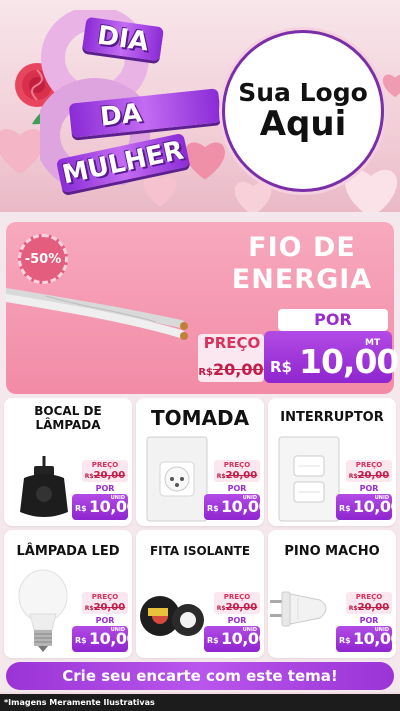 This screenshot has height=711, width=400. What do you see at coordinates (303, 612) in the screenshot?
I see `plug-image` at bounding box center [303, 612].